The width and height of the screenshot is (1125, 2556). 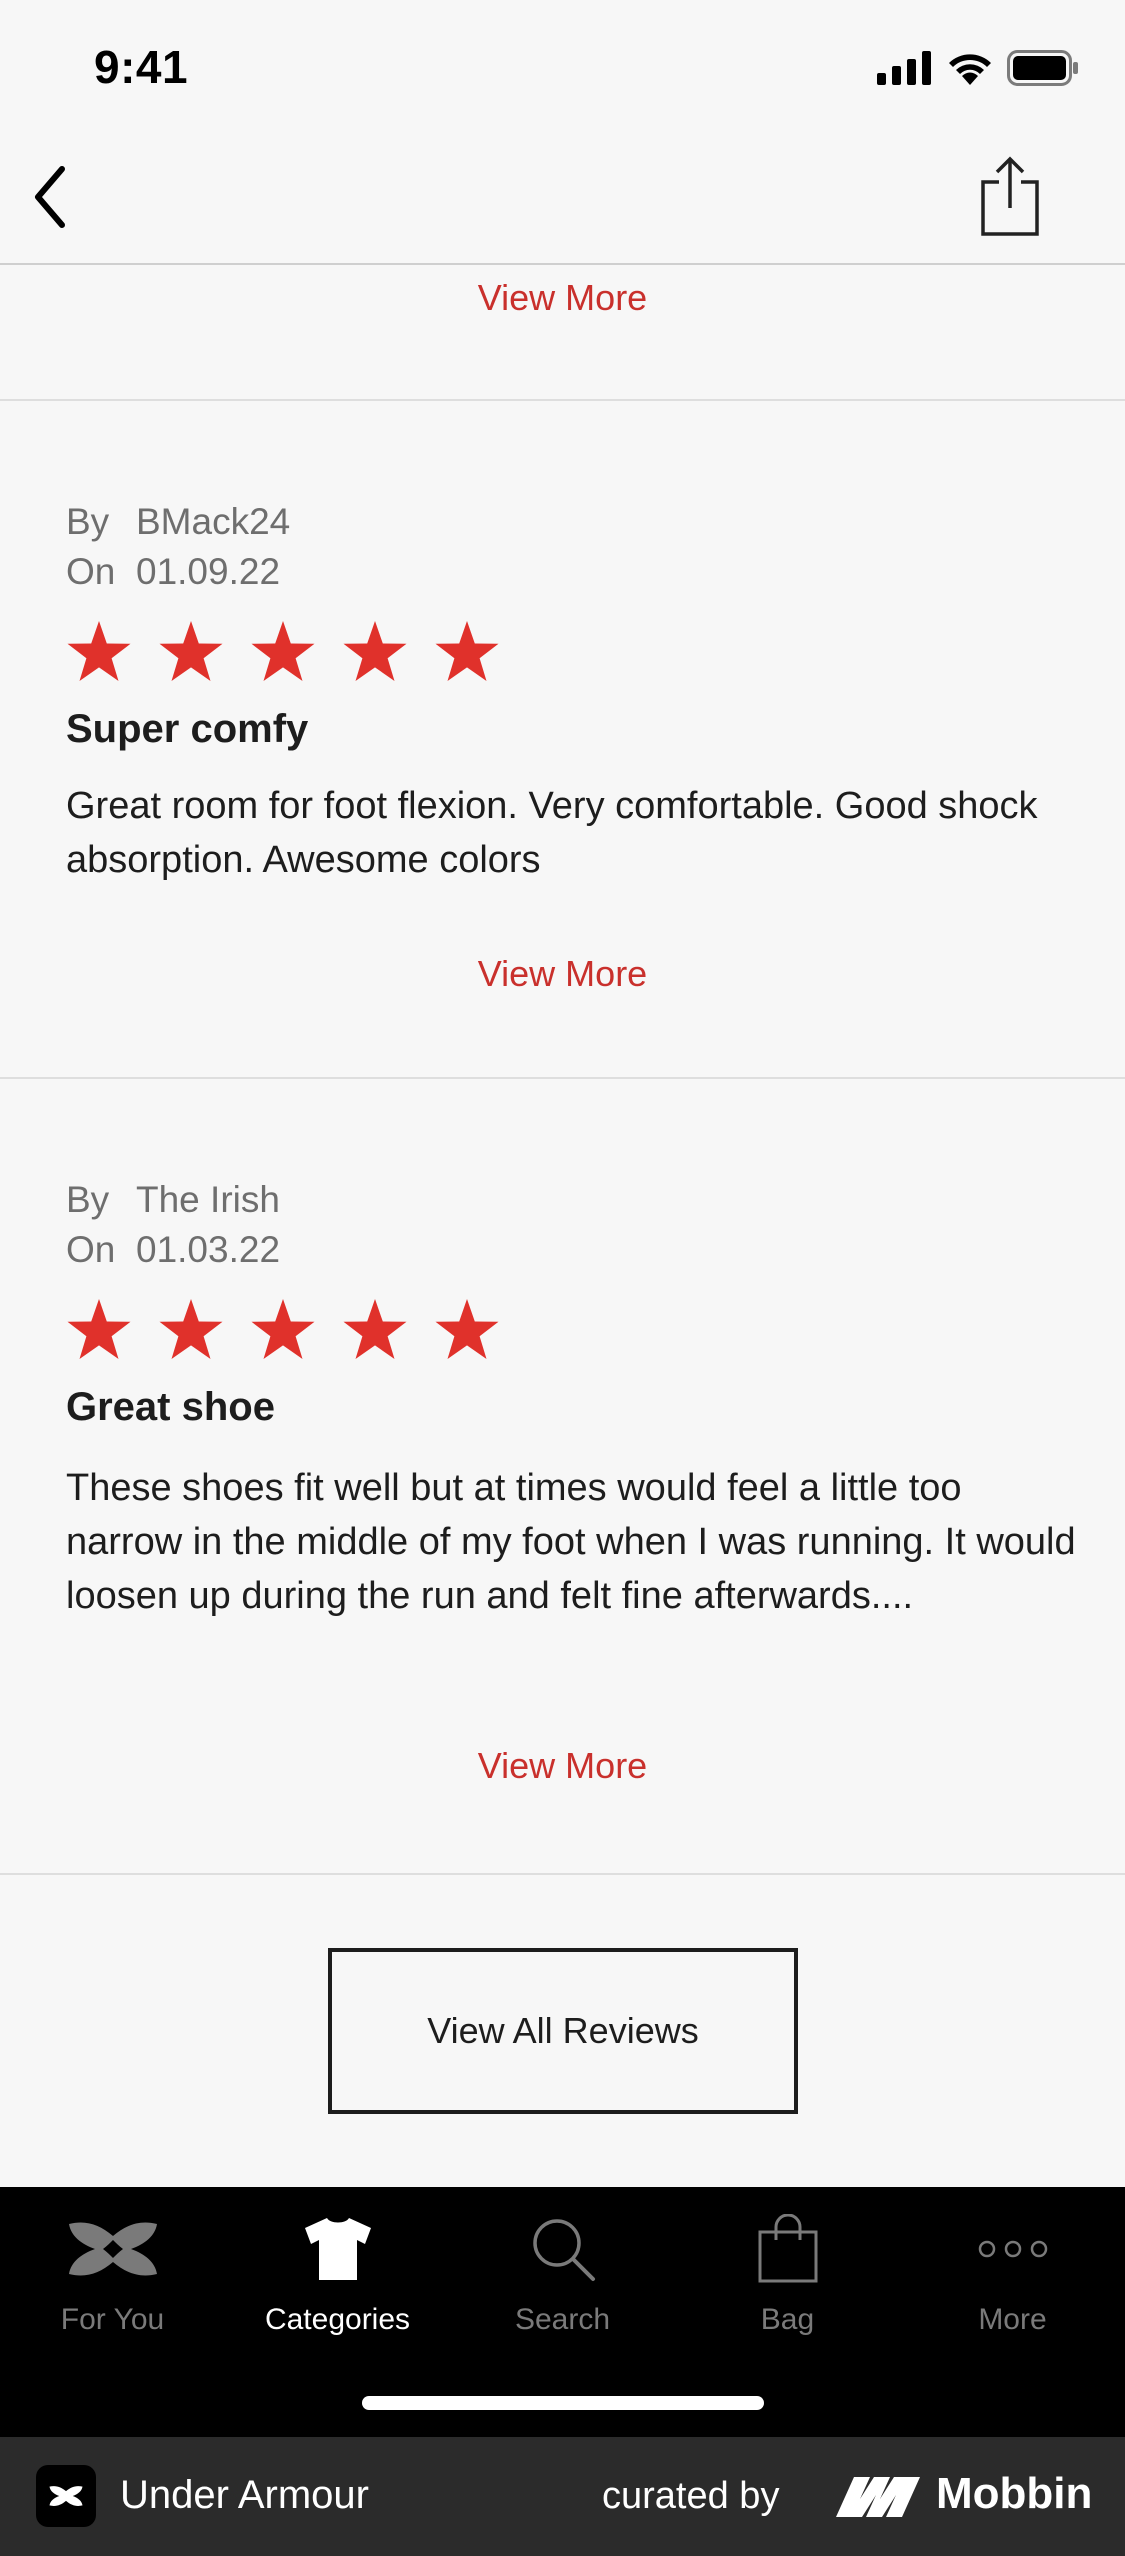 What do you see at coordinates (563, 2250) in the screenshot?
I see `search-icon` at bounding box center [563, 2250].